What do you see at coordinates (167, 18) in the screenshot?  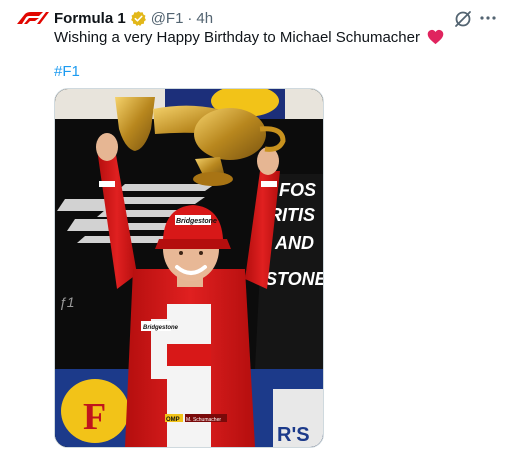 I see `author-handle: @F1` at bounding box center [167, 18].